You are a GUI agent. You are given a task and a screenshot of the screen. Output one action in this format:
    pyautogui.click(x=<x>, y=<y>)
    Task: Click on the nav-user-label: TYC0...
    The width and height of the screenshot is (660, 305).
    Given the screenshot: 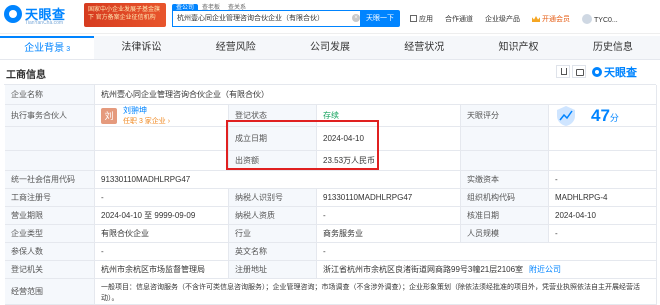 What is the action you would take?
    pyautogui.click(x=606, y=20)
    